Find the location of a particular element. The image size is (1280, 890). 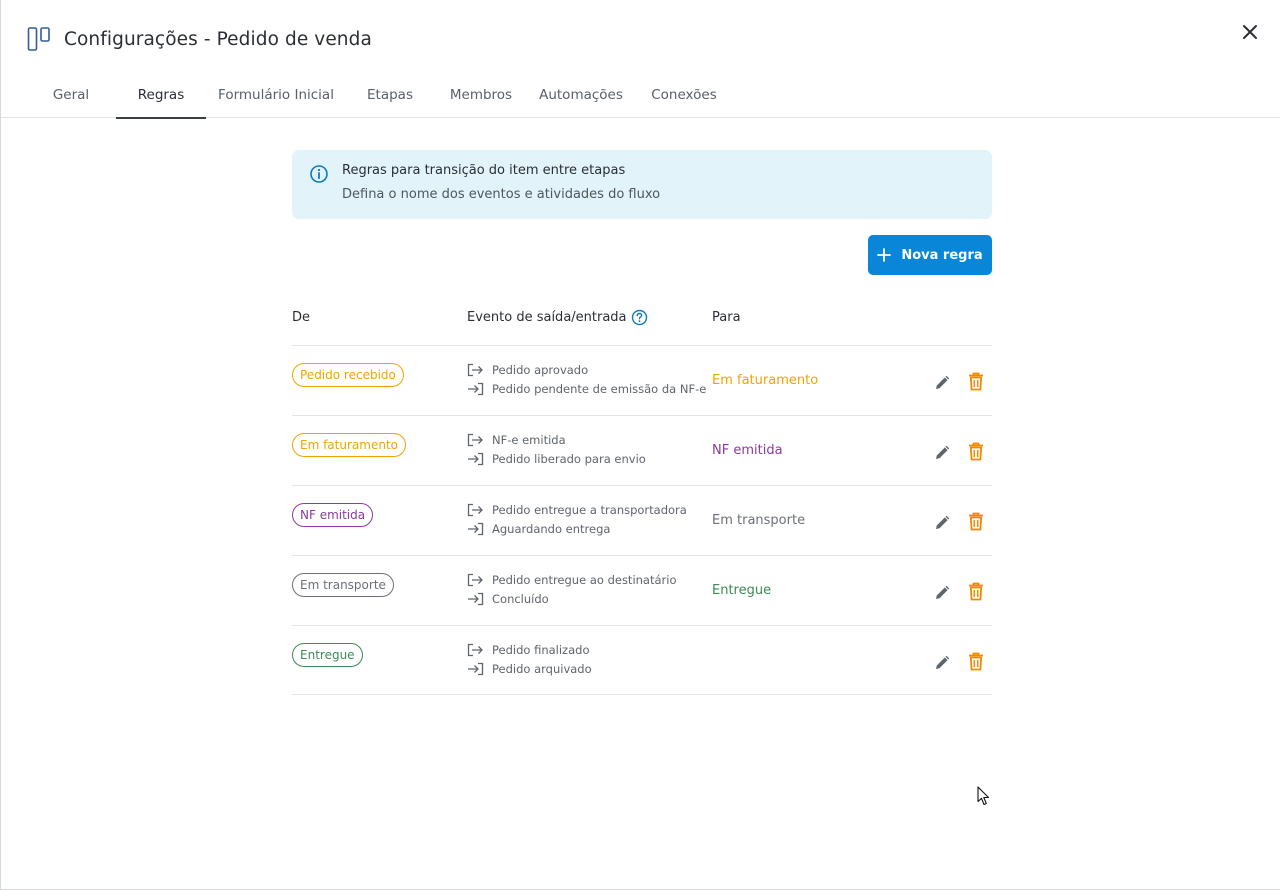

entry-event: Pedido arquivado is located at coordinates (529, 669).